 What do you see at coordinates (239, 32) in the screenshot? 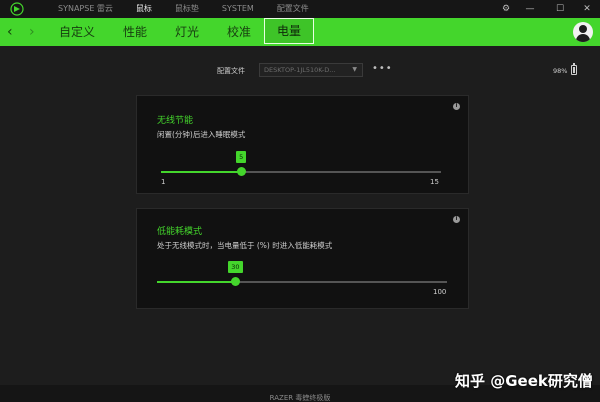
I see `tab-calibration: 校准` at bounding box center [239, 32].